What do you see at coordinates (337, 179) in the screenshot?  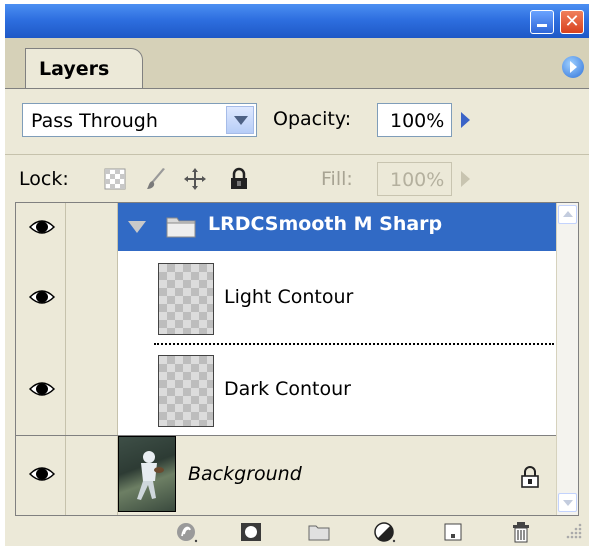 I see `fill-label: Fill:` at bounding box center [337, 179].